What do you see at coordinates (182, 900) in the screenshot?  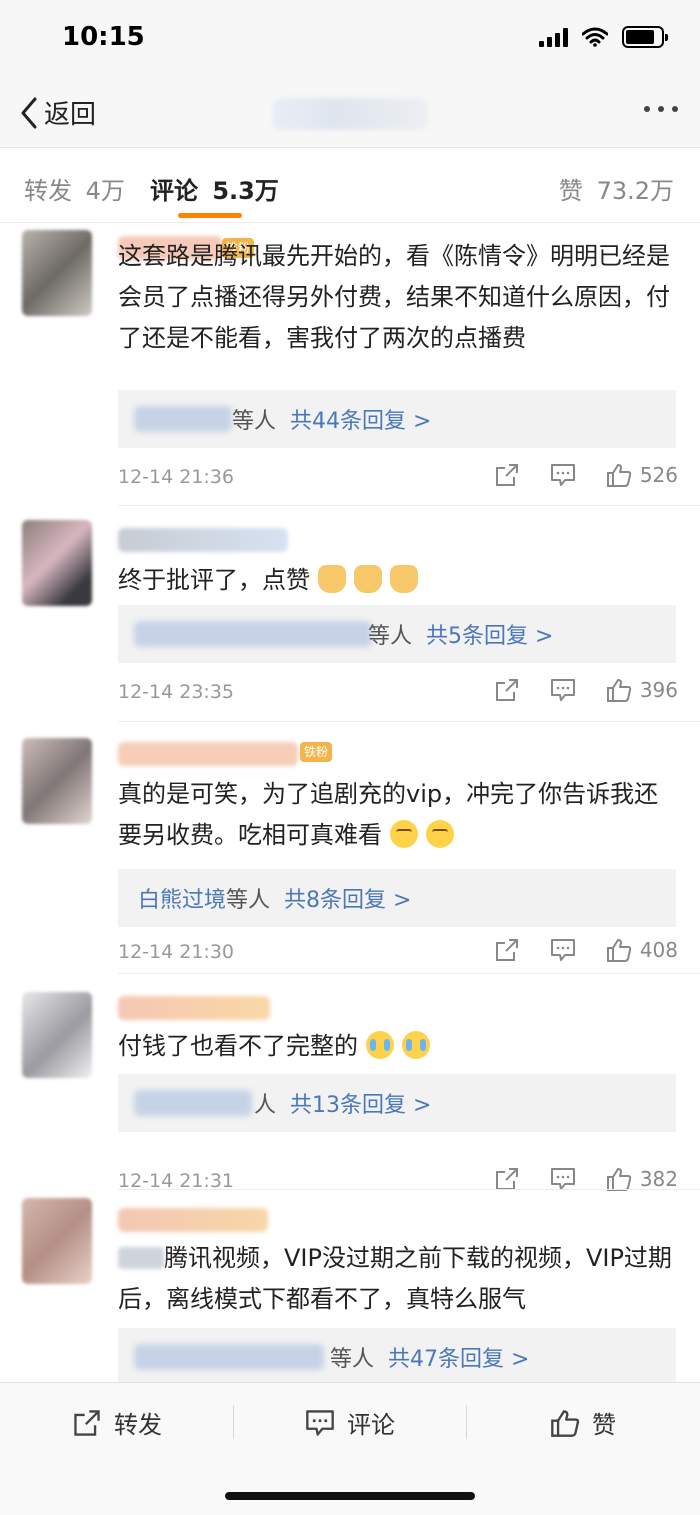 I see `replier-name: 白熊过境` at bounding box center [182, 900].